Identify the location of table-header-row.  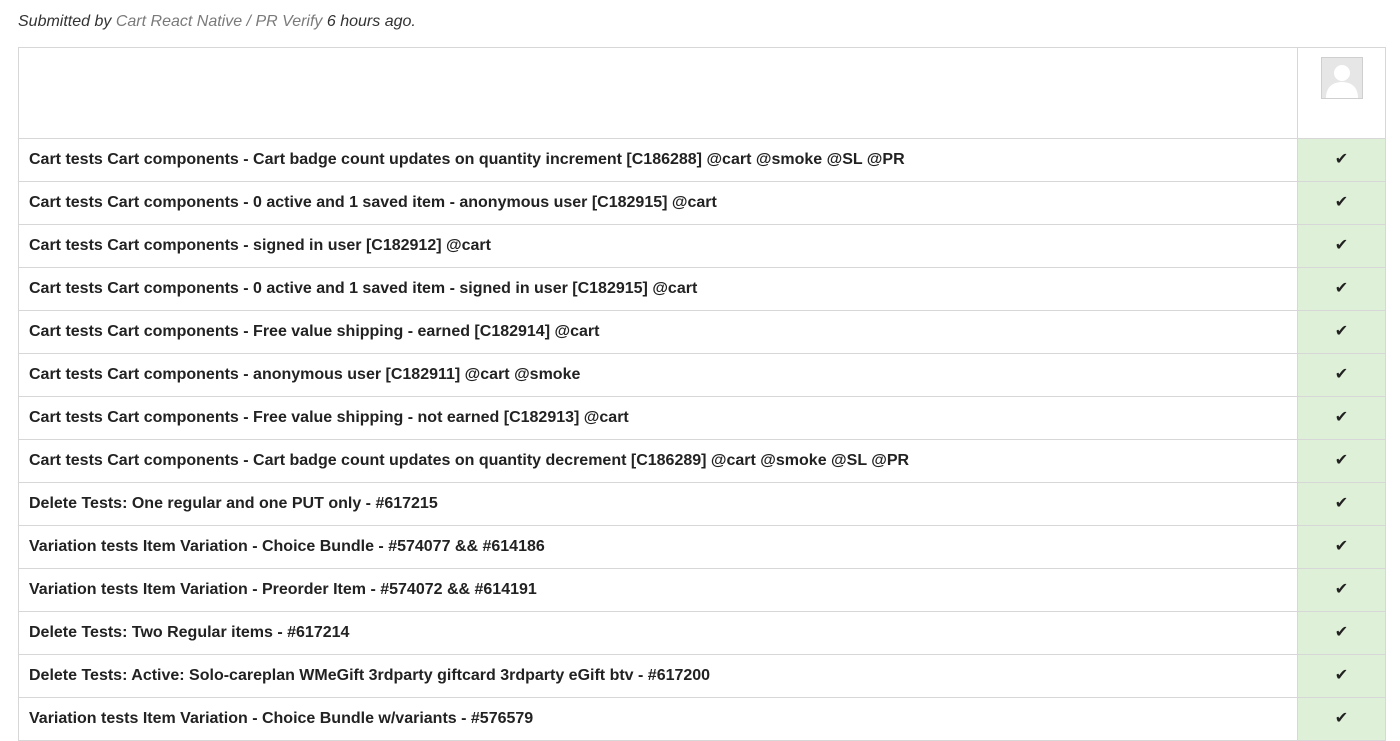
(702, 93).